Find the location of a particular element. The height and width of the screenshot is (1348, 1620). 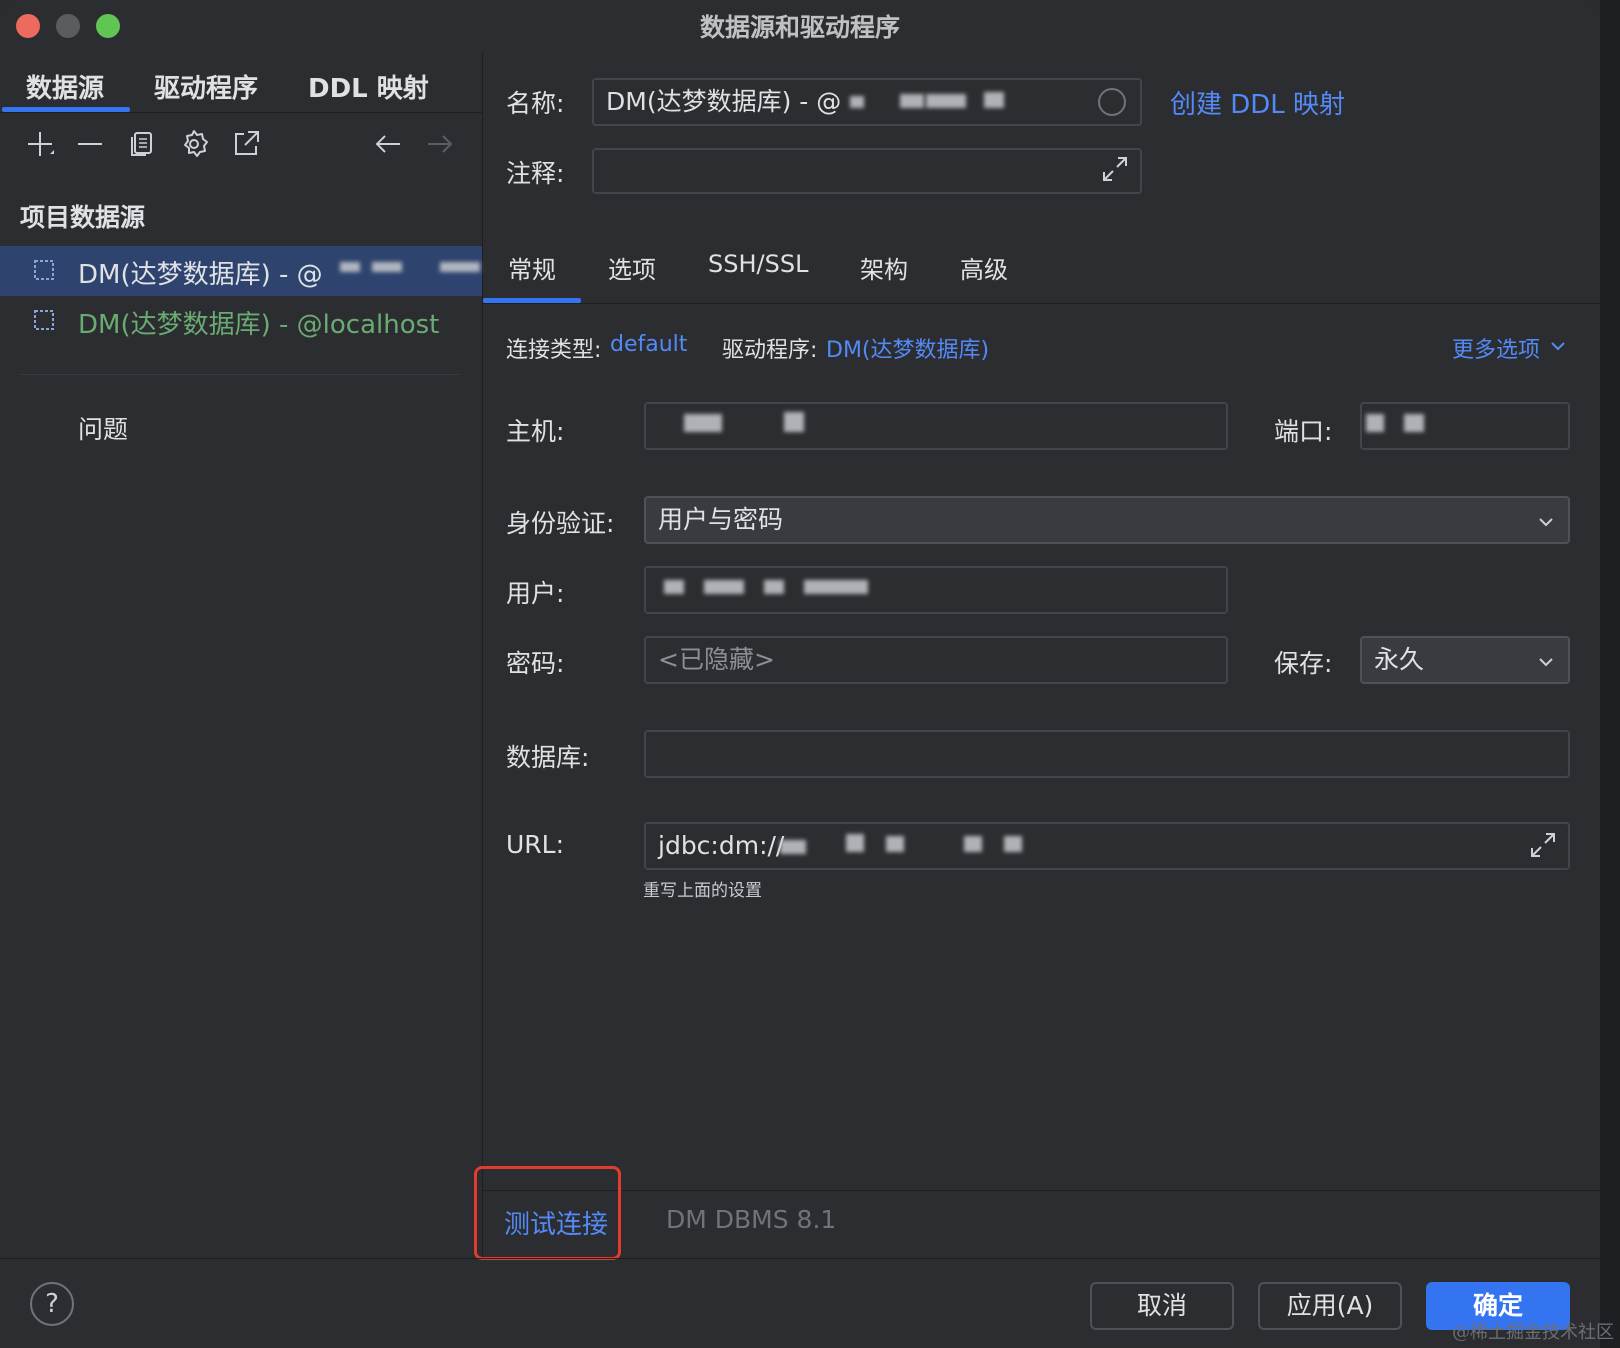

help-button: ? is located at coordinates (52, 1304).